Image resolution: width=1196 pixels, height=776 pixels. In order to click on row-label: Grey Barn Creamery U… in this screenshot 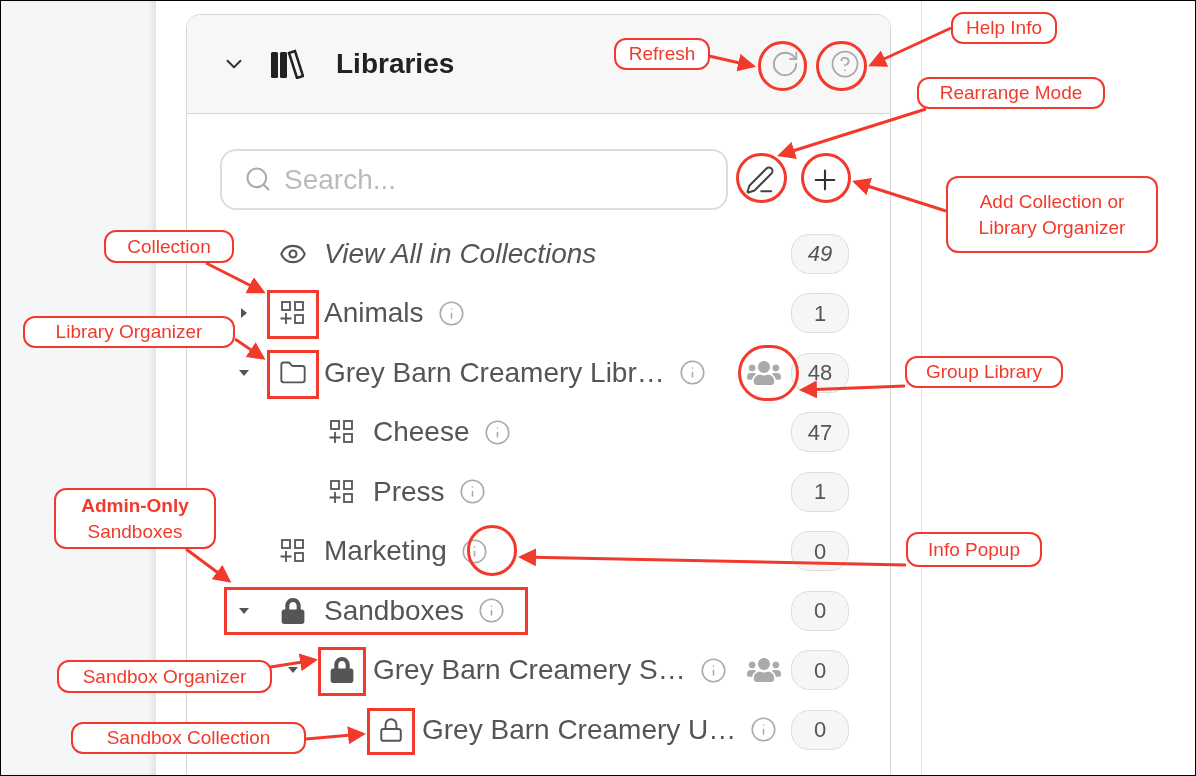, I will do `click(579, 729)`.